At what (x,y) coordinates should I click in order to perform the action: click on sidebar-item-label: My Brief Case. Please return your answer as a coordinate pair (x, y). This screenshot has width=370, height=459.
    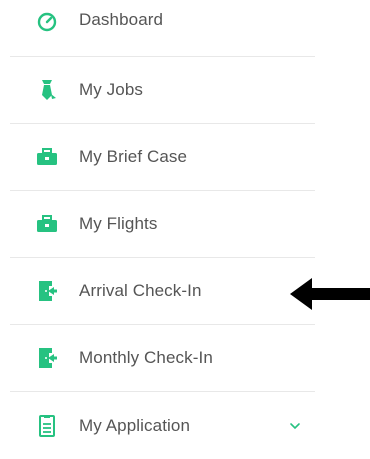
    Looking at the image, I should click on (133, 156).